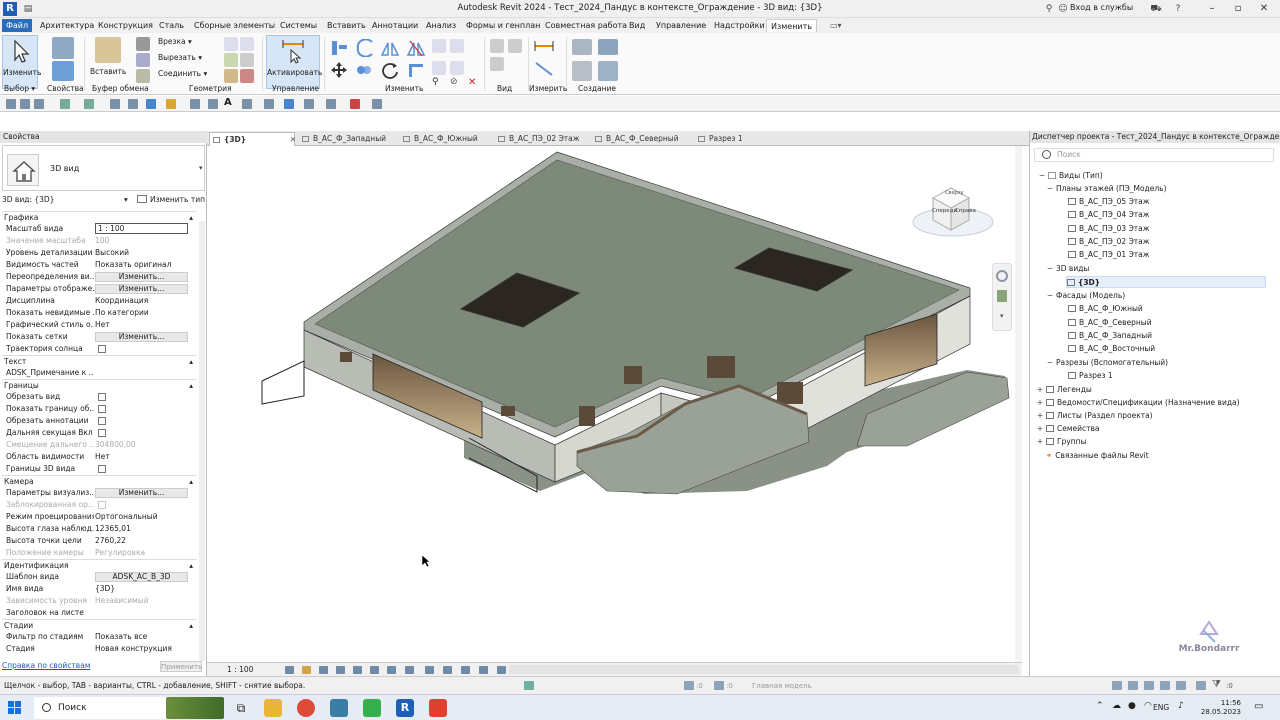 The width and height of the screenshot is (1280, 720). I want to click on prop-scope-box: Область видимости Нет, so click(99, 457).